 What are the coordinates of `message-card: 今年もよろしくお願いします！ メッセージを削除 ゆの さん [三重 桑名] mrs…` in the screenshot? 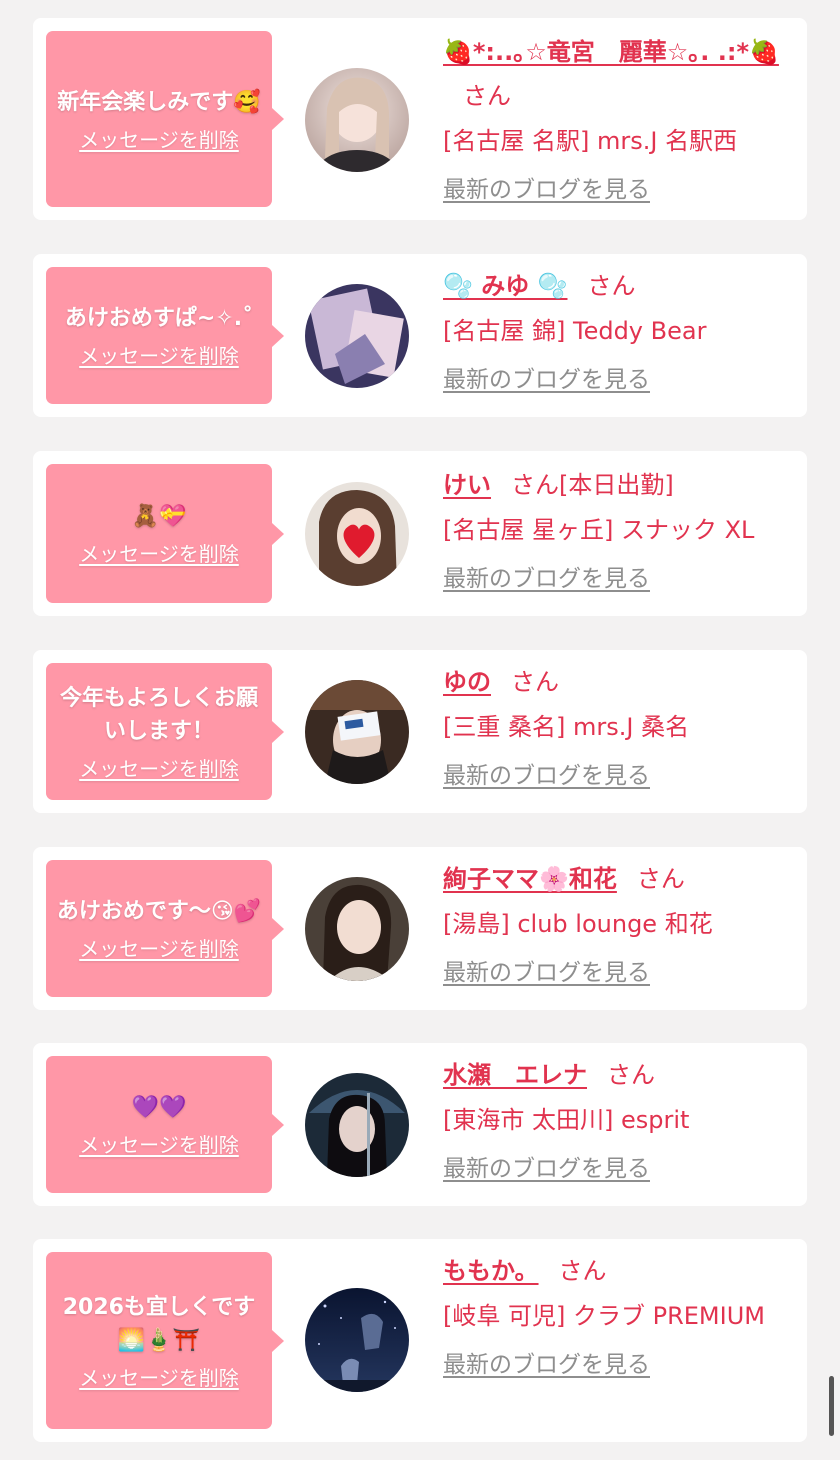 It's located at (420, 731).